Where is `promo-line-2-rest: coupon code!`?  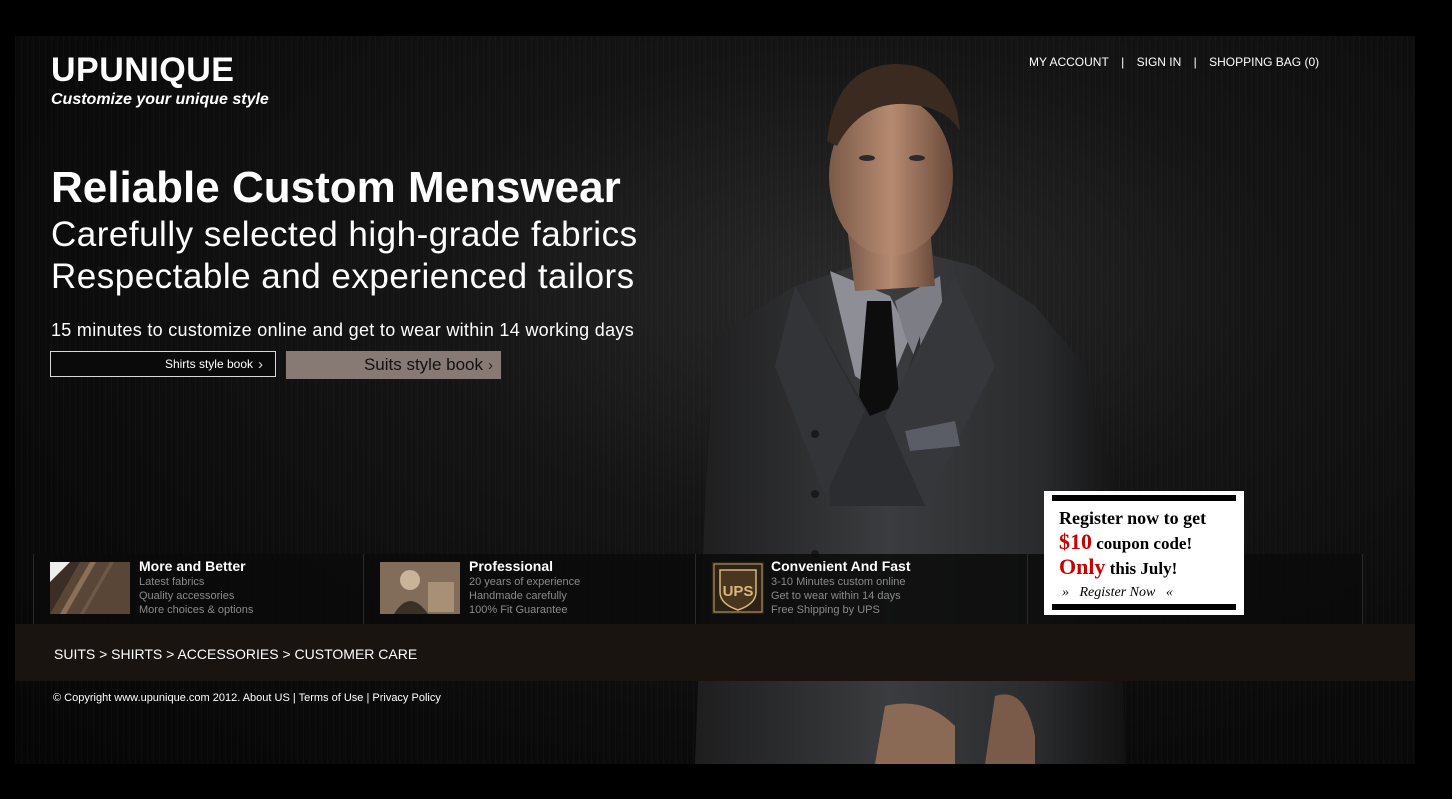 promo-line-2-rest: coupon code! is located at coordinates (1142, 543).